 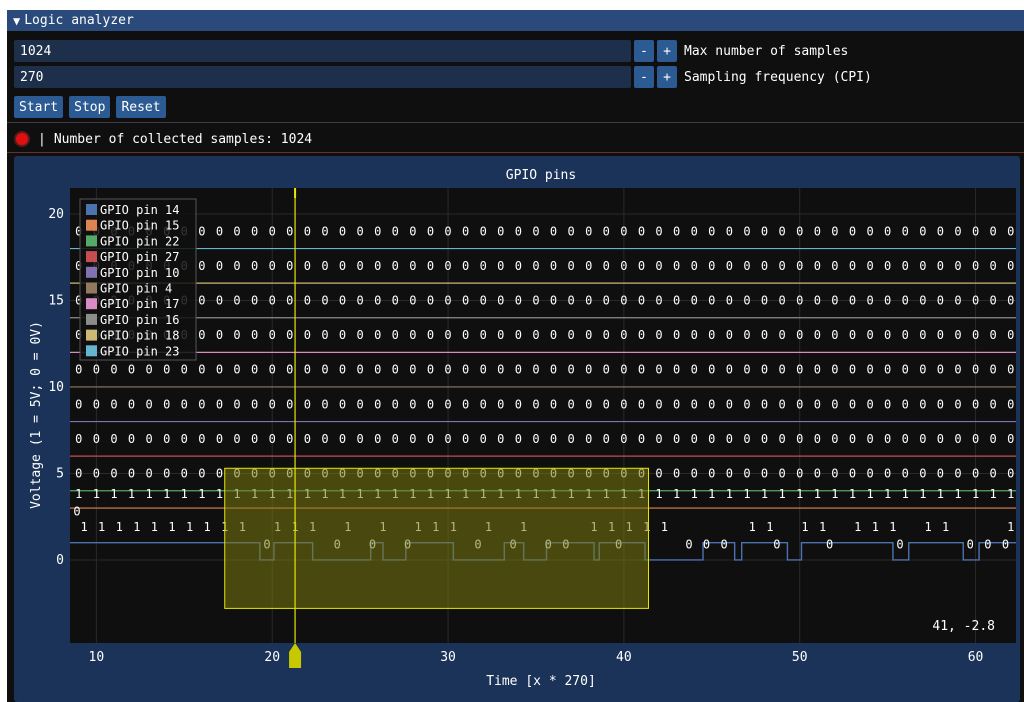 I want to click on legend-label: GPIO pin 15, so click(x=139, y=226).